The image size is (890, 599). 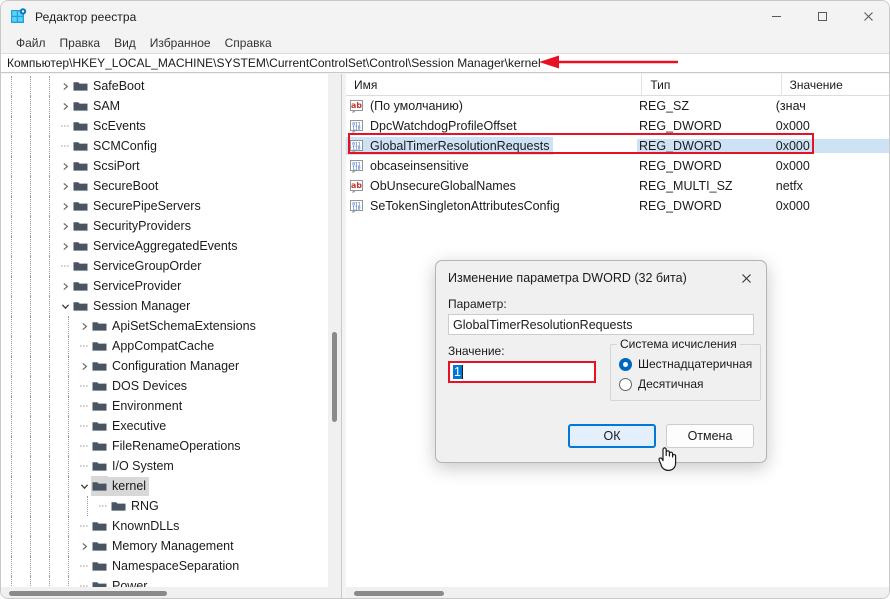 I want to click on value-input: 1, so click(x=522, y=372).